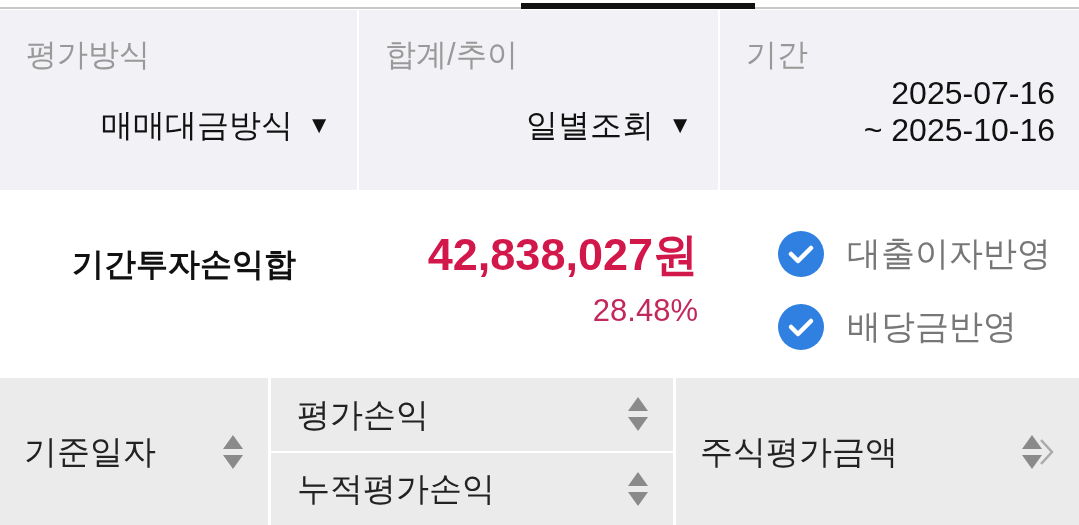 This screenshot has height=525, width=1079. What do you see at coordinates (799, 451) in the screenshot?
I see `column-header: 주식평가금액` at bounding box center [799, 451].